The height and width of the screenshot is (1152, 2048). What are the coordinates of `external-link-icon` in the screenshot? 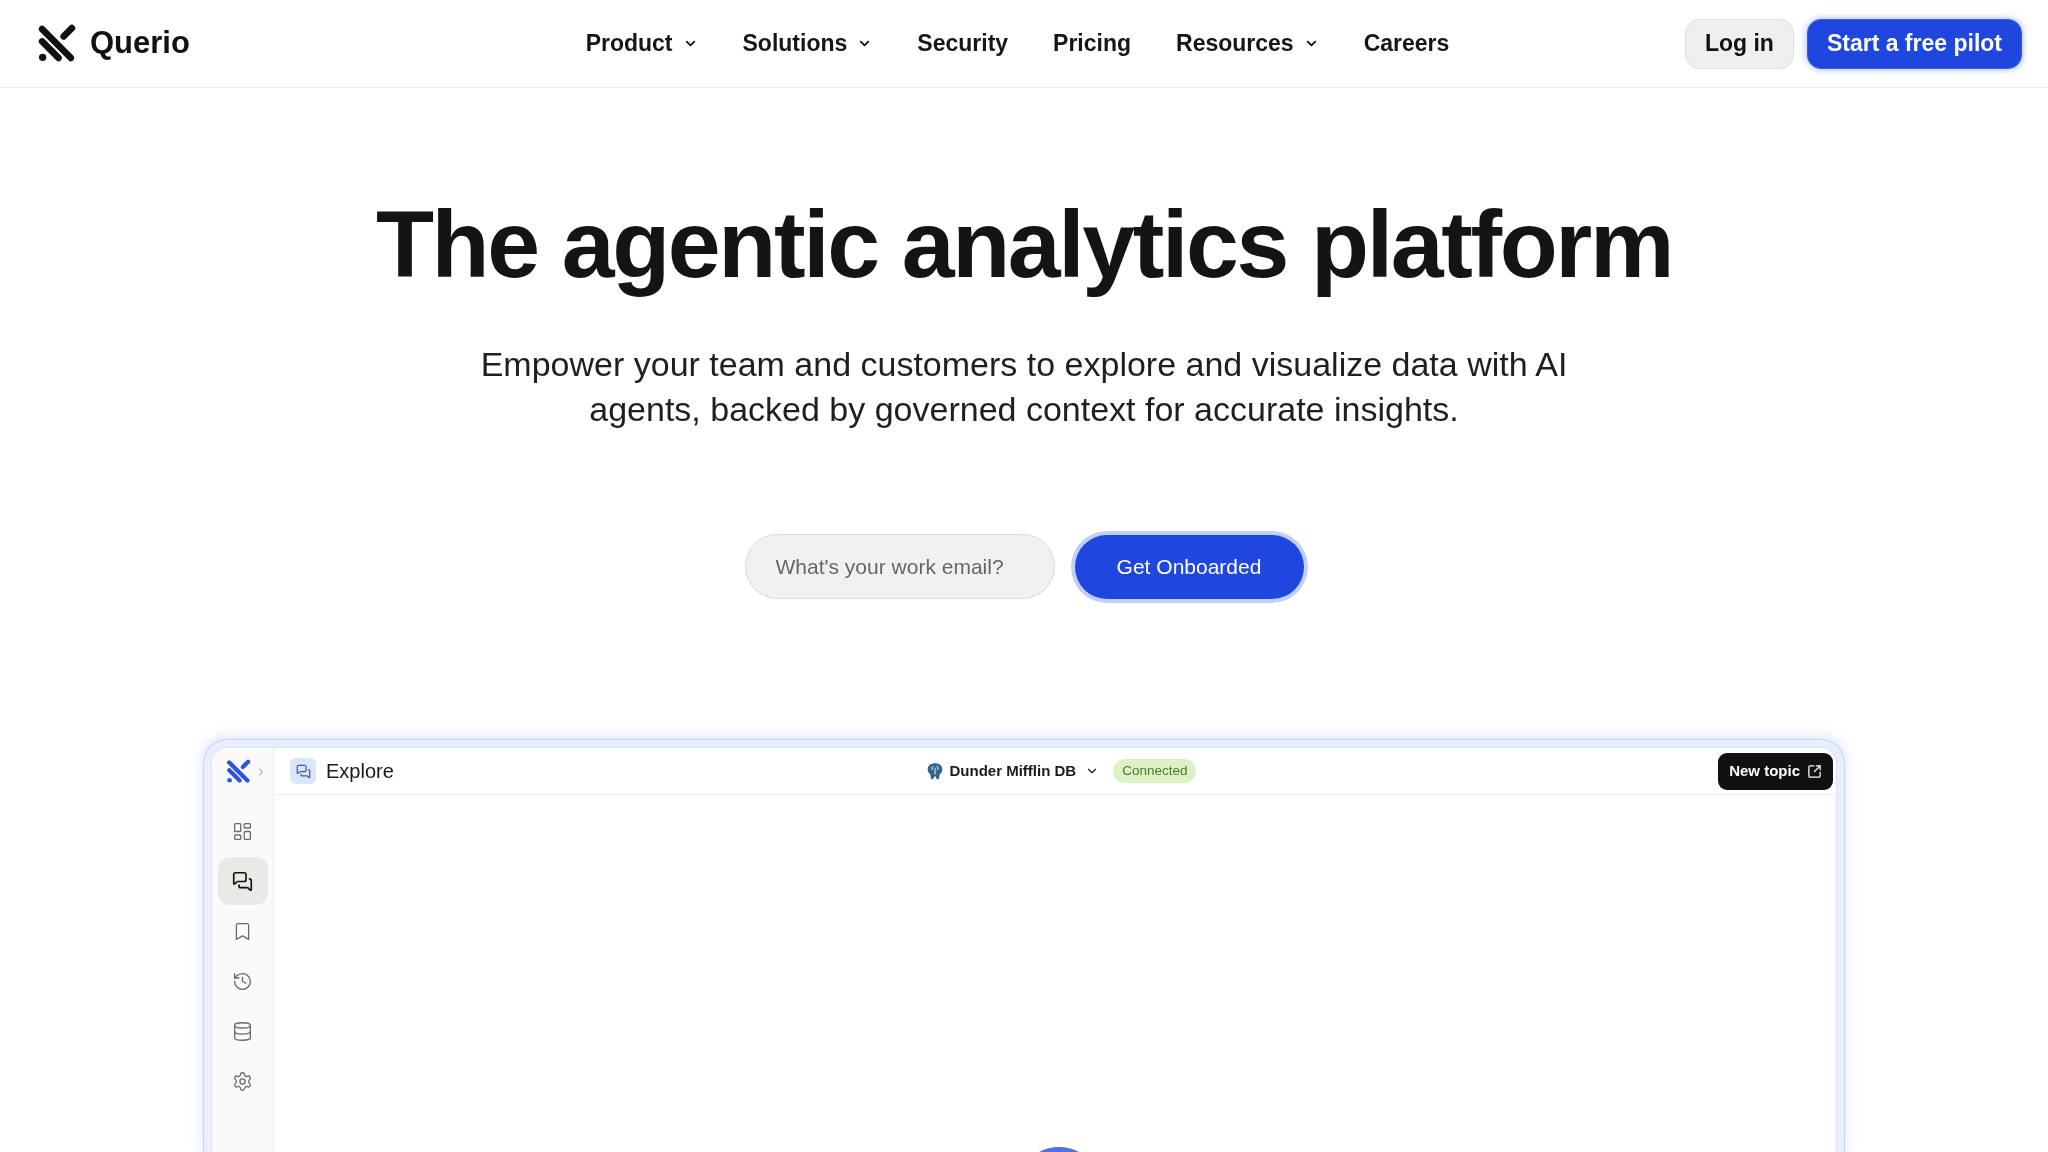 It's located at (1814, 771).